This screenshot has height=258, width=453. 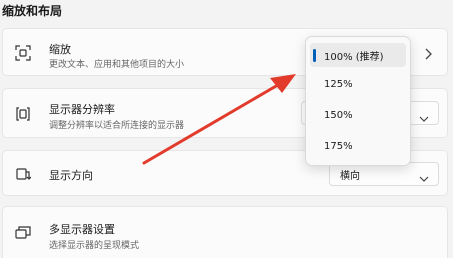 I want to click on scale-description: 更改文本、应用和其他项目的大小, so click(x=117, y=65).